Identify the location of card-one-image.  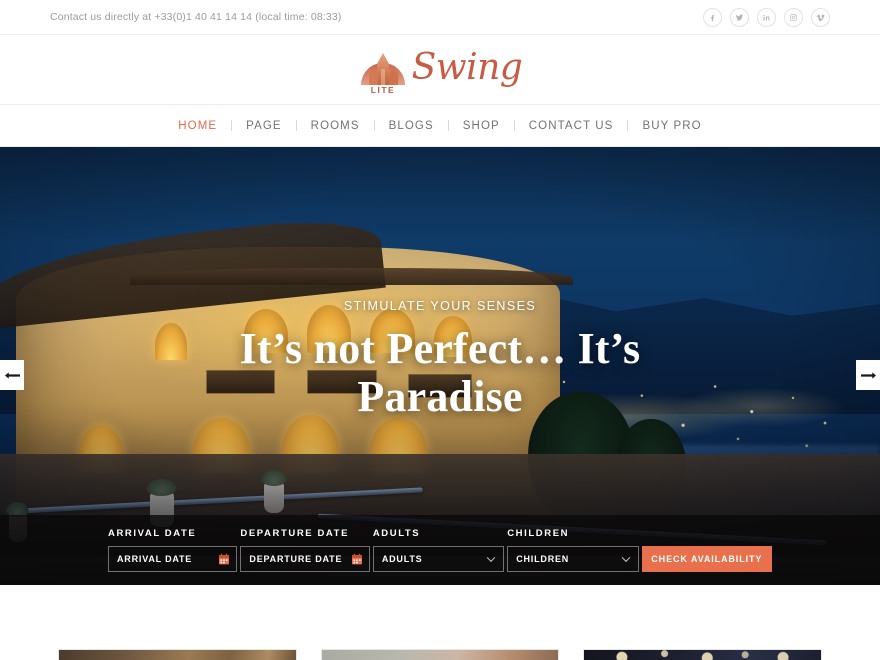
(177, 655).